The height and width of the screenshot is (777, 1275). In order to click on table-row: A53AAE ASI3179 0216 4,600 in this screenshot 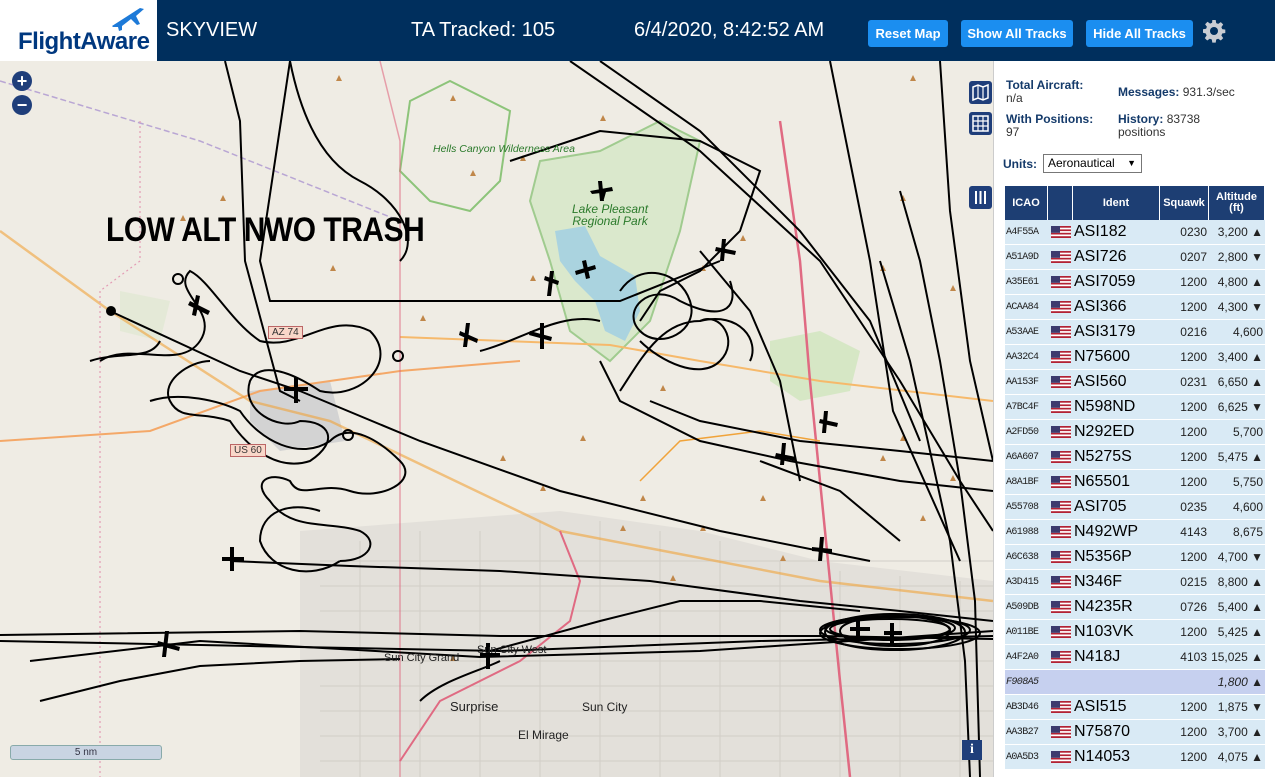, I will do `click(1135, 332)`.